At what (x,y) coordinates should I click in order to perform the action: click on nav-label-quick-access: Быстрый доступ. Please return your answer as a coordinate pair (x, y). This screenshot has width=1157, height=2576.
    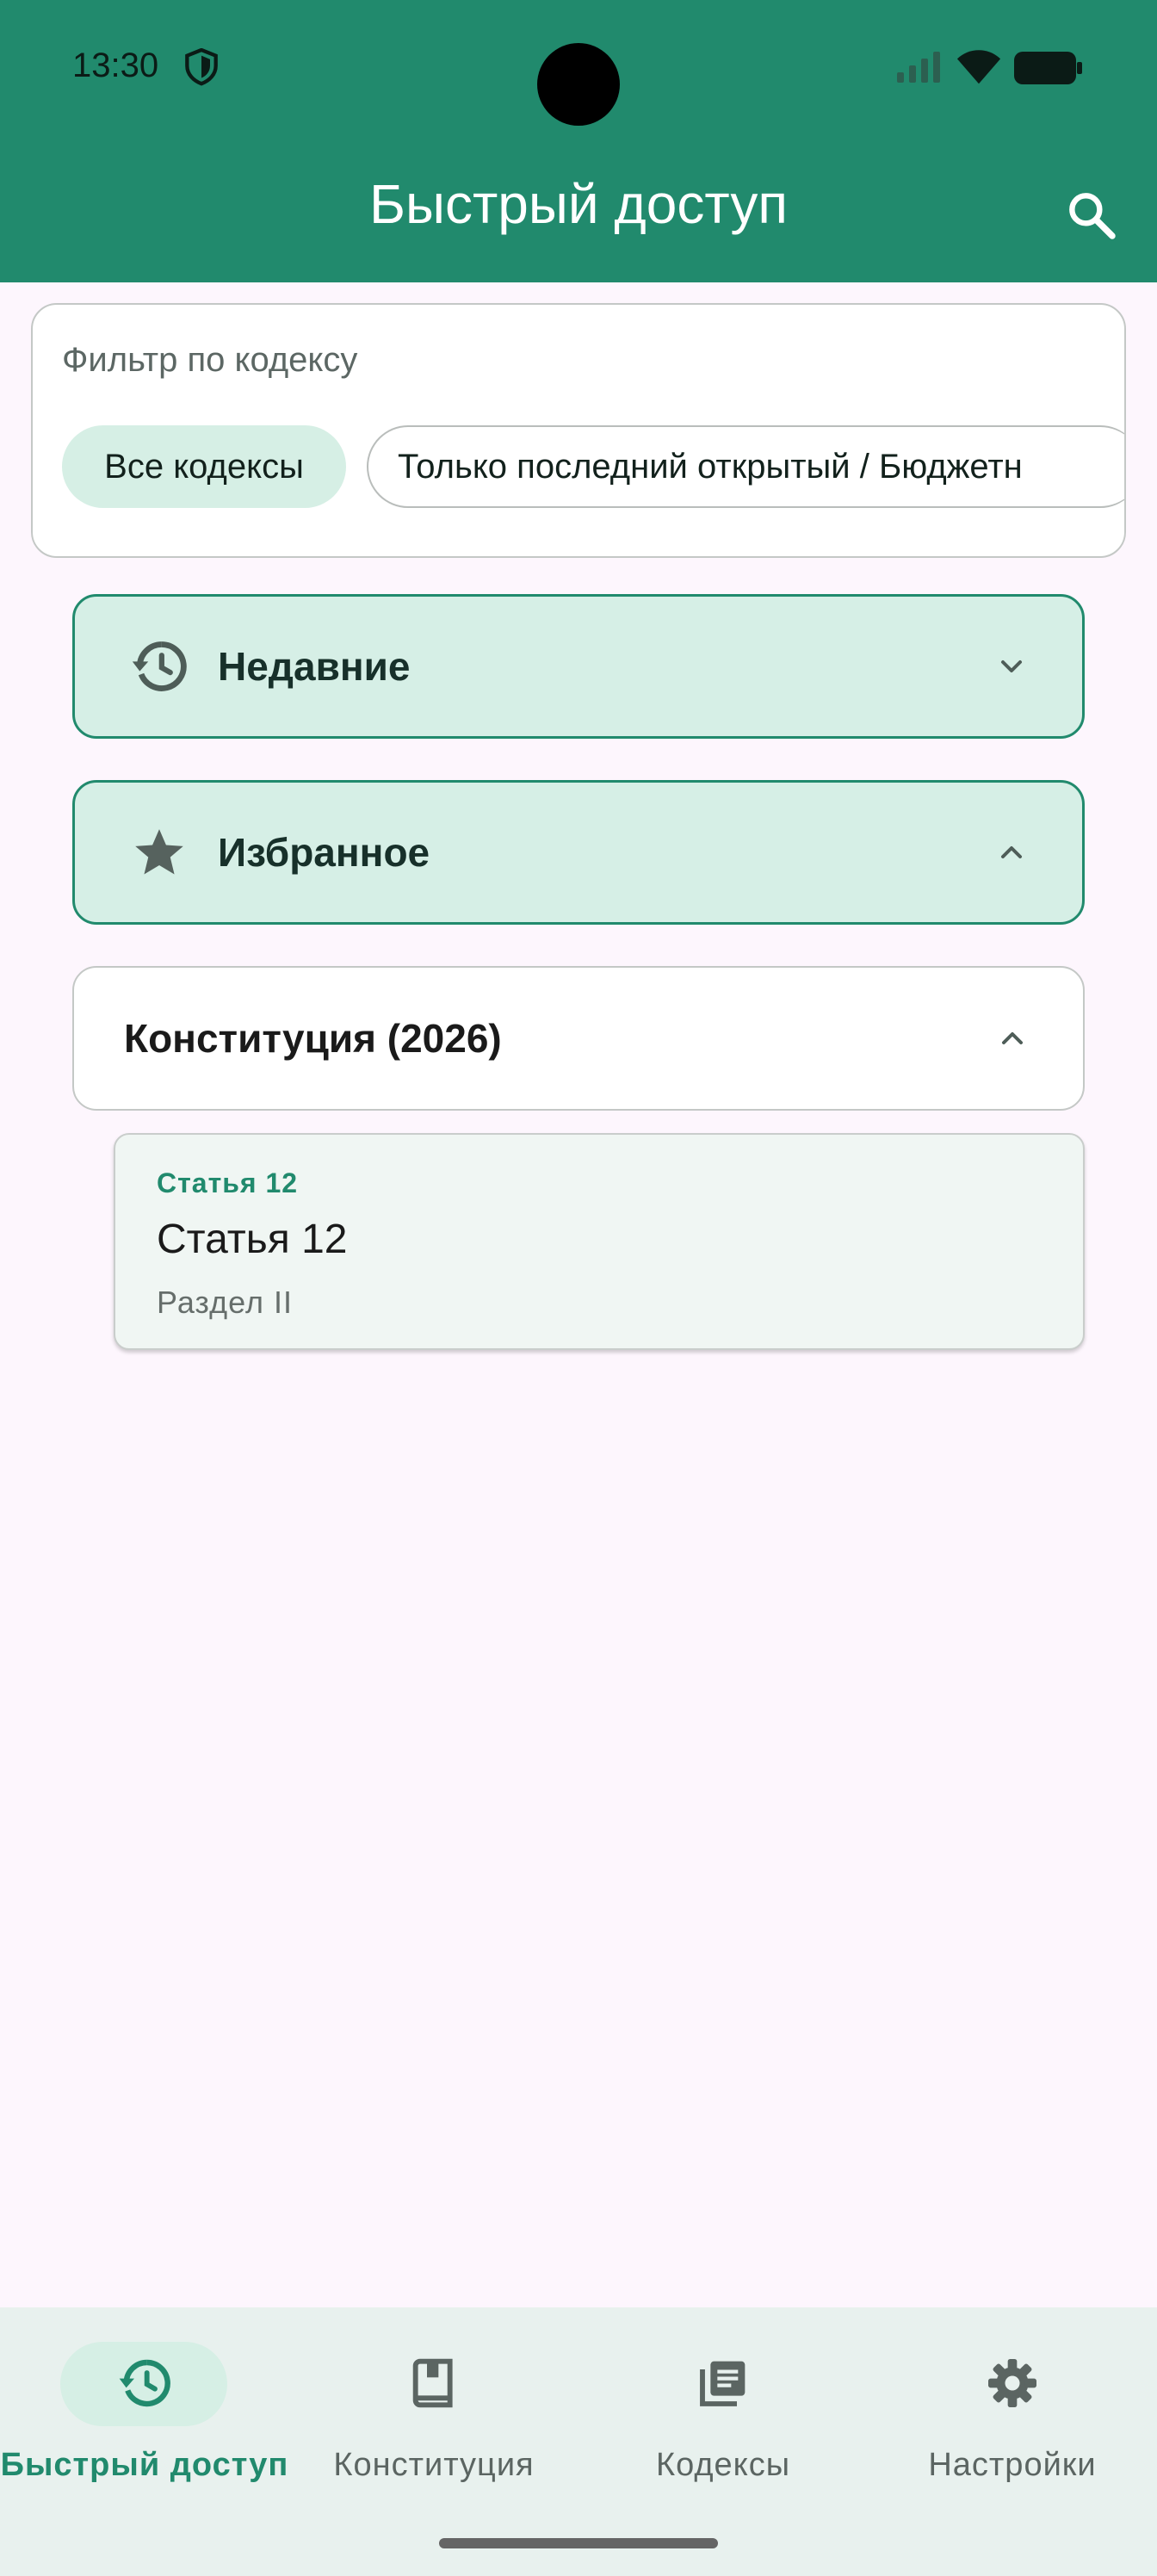
    Looking at the image, I should click on (145, 2465).